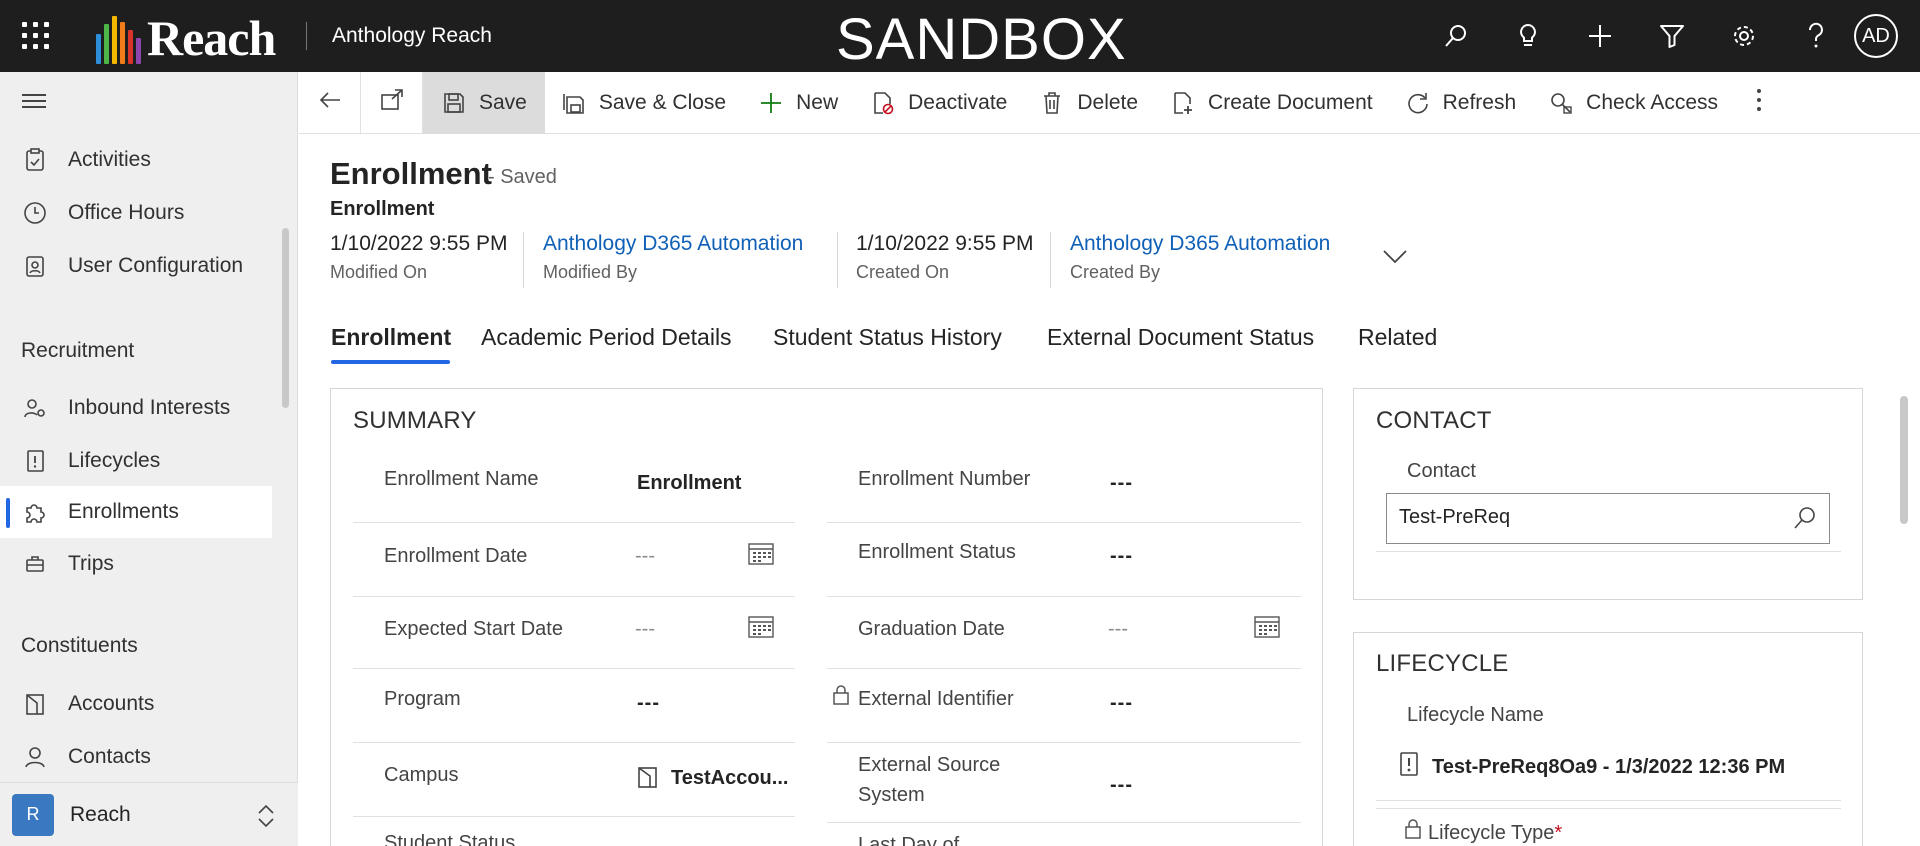 This screenshot has width=1920, height=846. What do you see at coordinates (149, 814) in the screenshot?
I see `area-switcher: R Reach` at bounding box center [149, 814].